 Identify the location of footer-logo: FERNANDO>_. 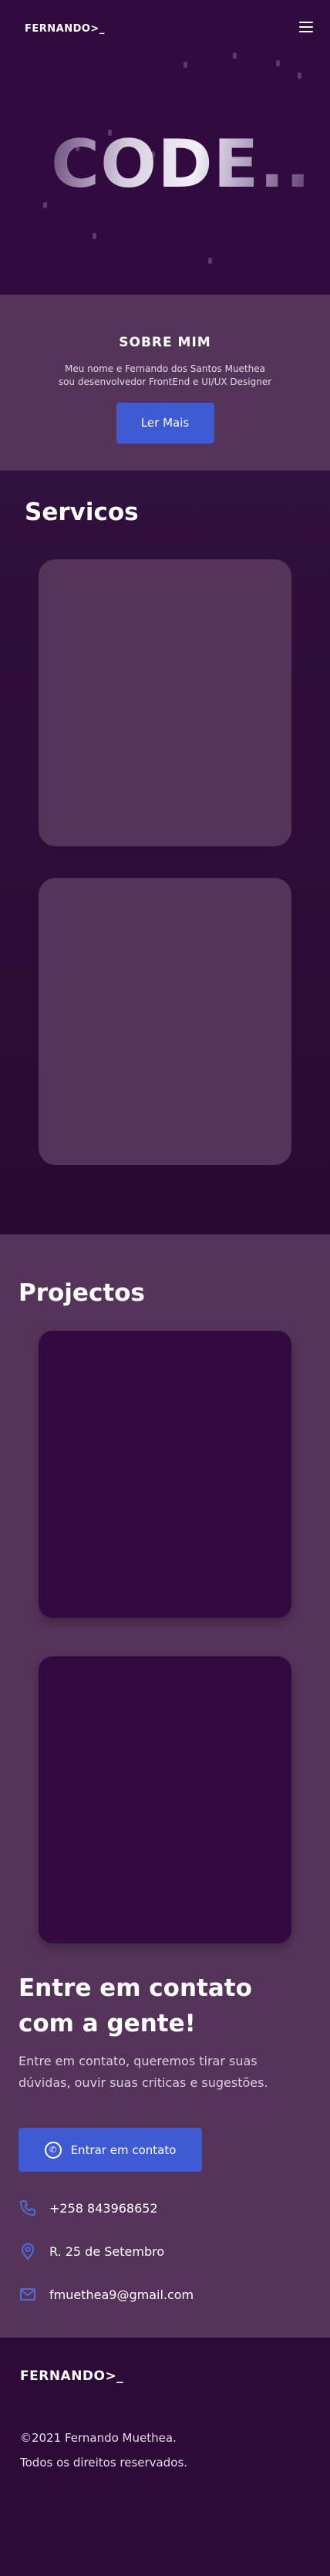
(71, 2376).